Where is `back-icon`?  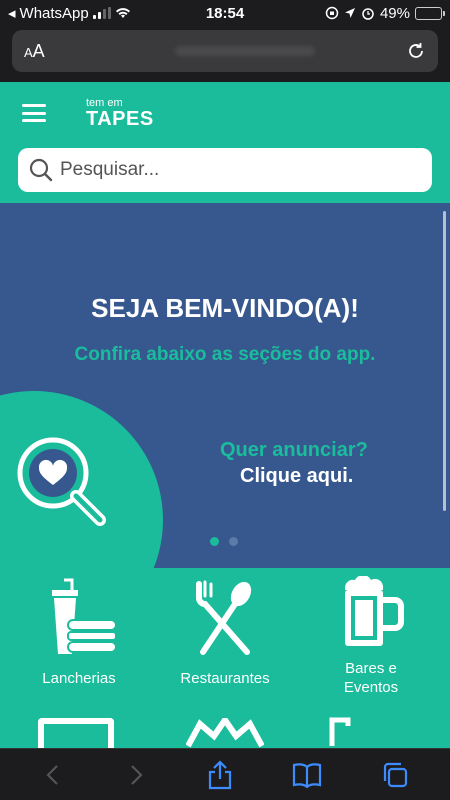 back-icon is located at coordinates (53, 775).